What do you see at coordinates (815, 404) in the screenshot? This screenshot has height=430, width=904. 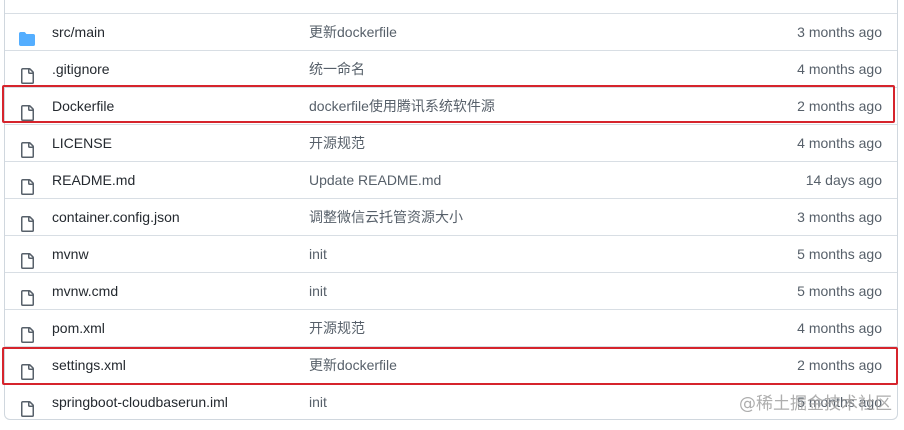 I see `watermark: @稀土掘金技术社区` at bounding box center [815, 404].